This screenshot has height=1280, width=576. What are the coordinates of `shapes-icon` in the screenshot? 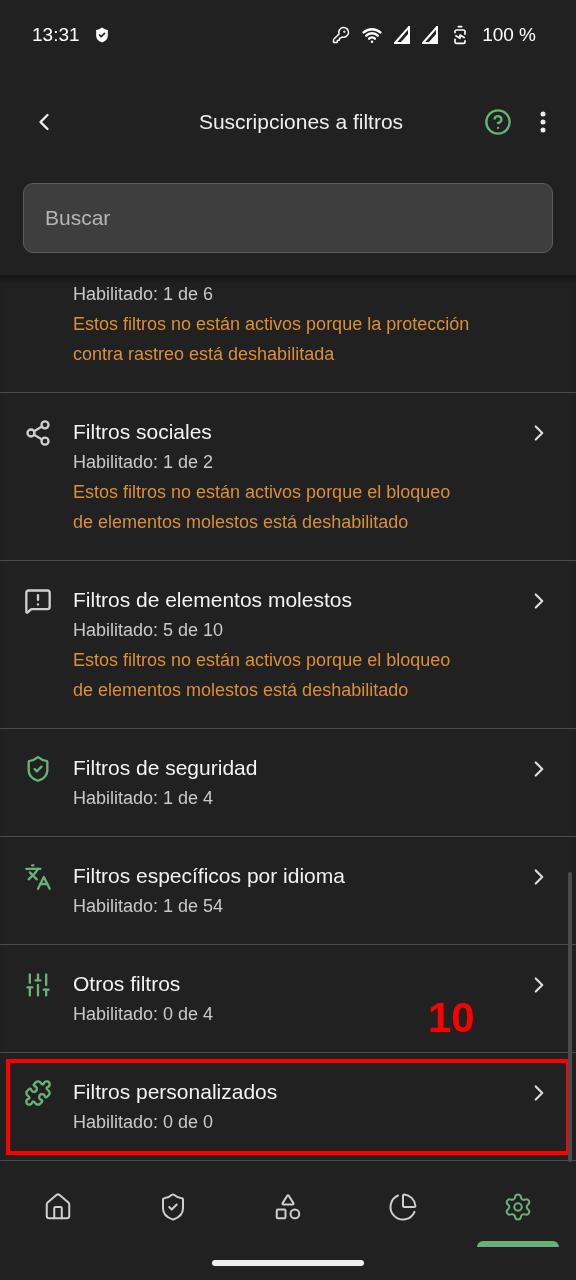 It's located at (288, 1207).